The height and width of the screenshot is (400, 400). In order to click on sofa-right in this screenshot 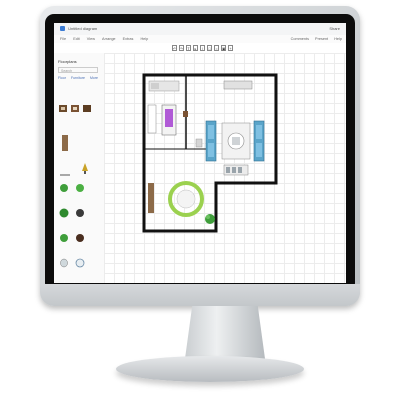, I will do `click(259, 141)`.